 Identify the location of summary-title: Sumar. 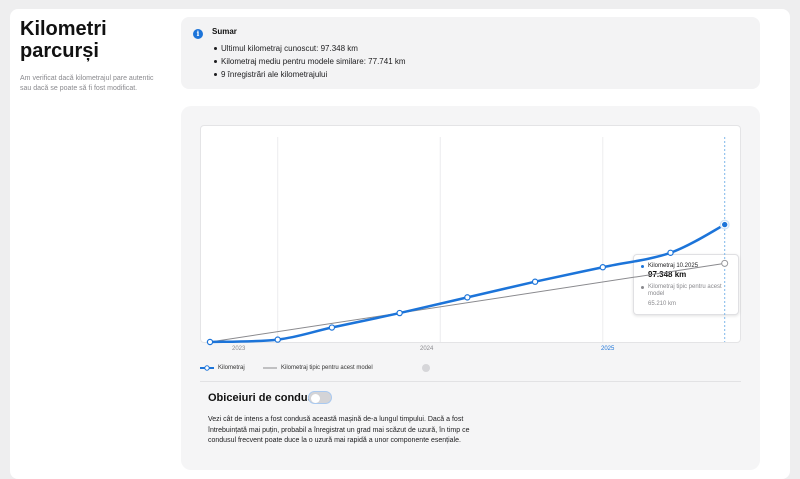
(224, 31).